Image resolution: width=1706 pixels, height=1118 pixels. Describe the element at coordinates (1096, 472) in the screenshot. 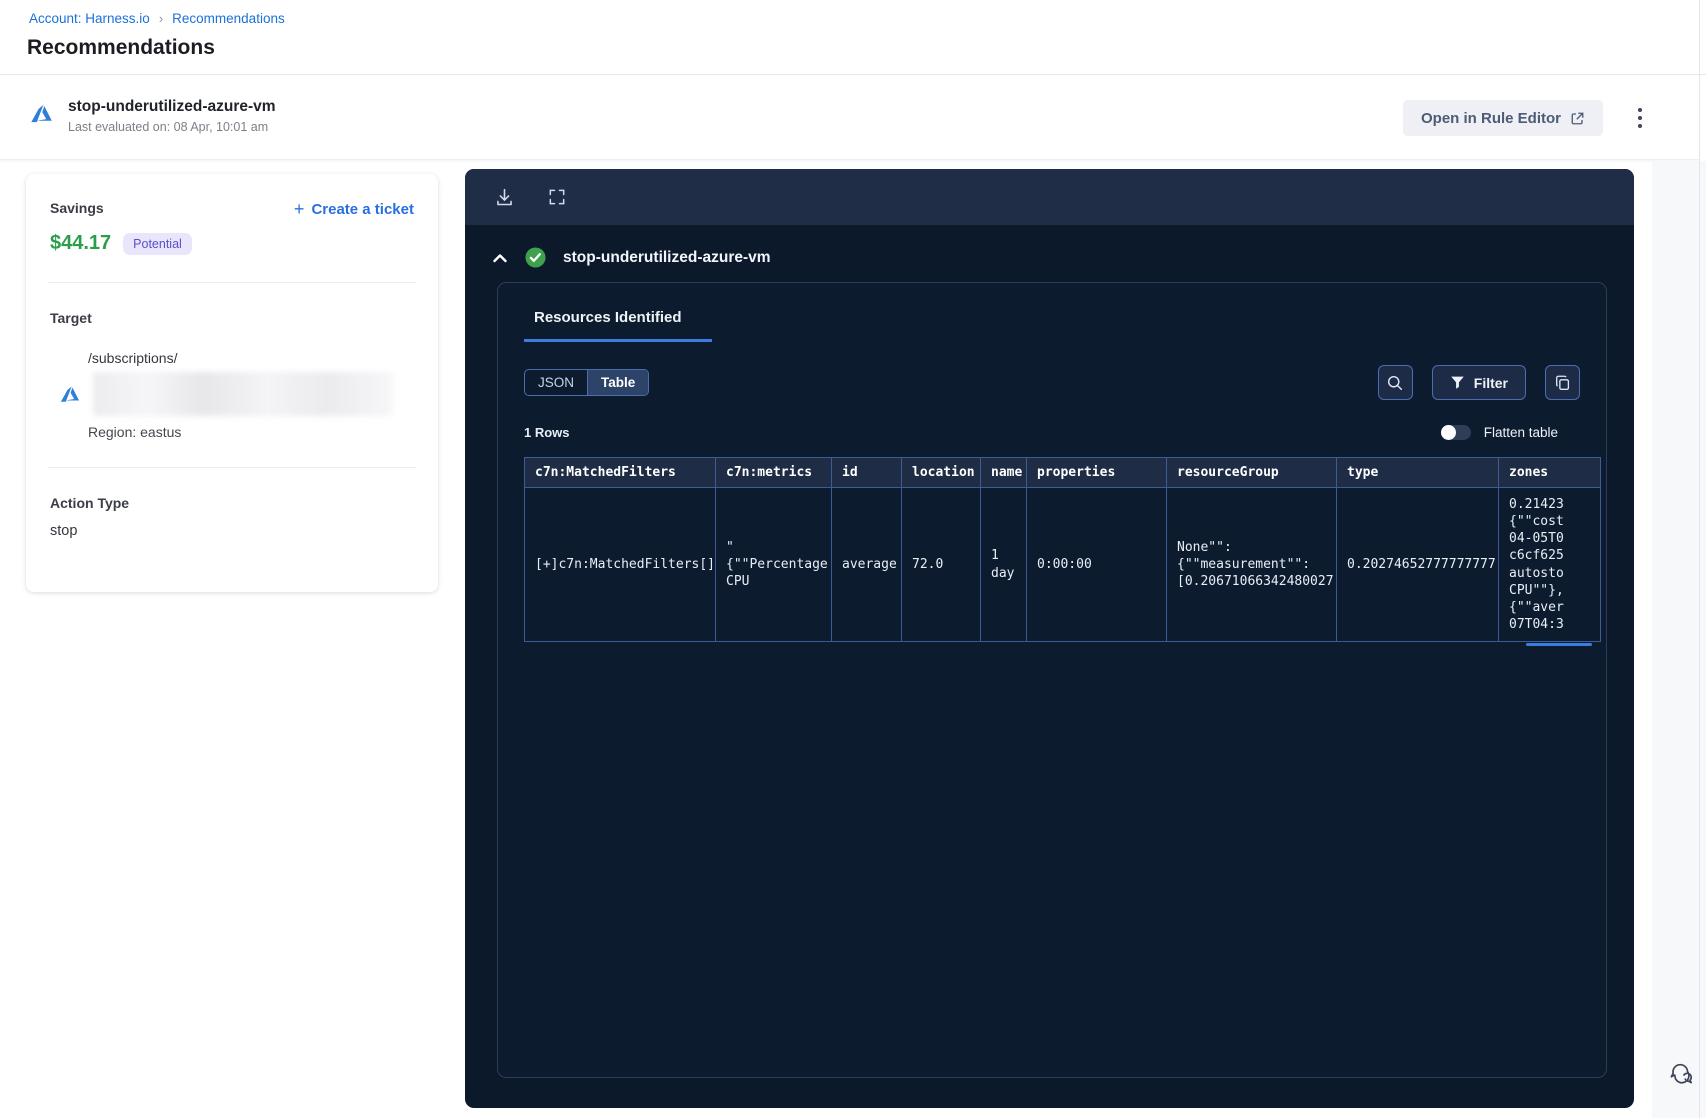

I see `col-header-properties: properties` at that location.